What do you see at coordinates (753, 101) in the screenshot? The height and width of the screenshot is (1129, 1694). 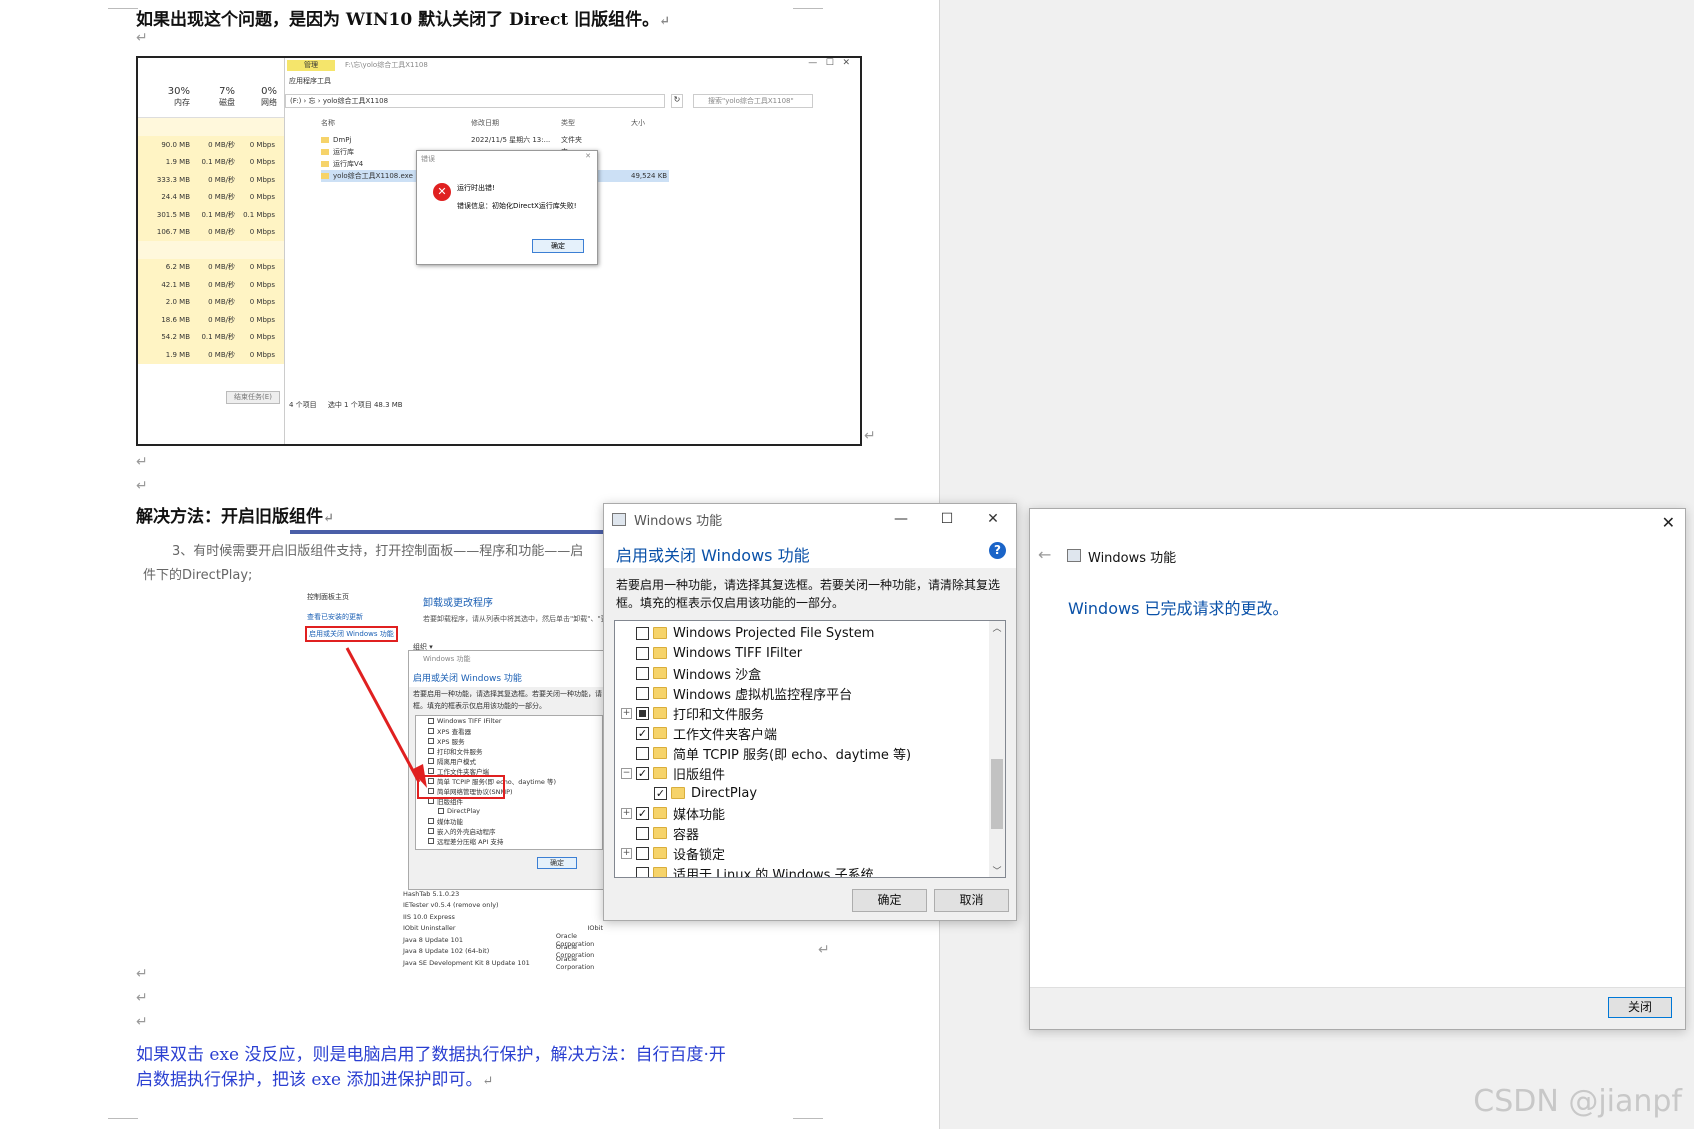 I see `search-input: 搜索"yolo综合工具X1108"` at bounding box center [753, 101].